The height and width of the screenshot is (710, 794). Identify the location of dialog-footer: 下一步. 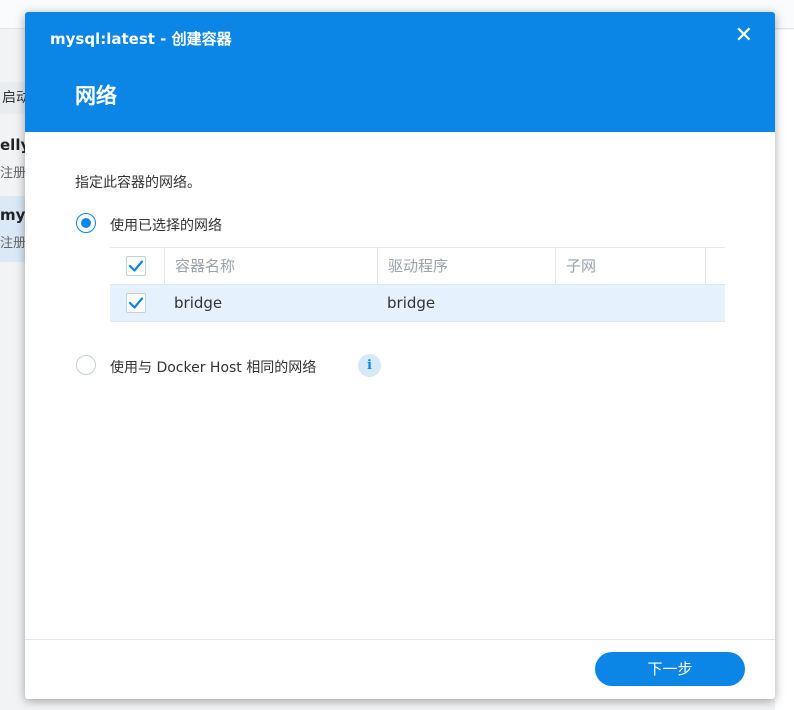
(400, 669).